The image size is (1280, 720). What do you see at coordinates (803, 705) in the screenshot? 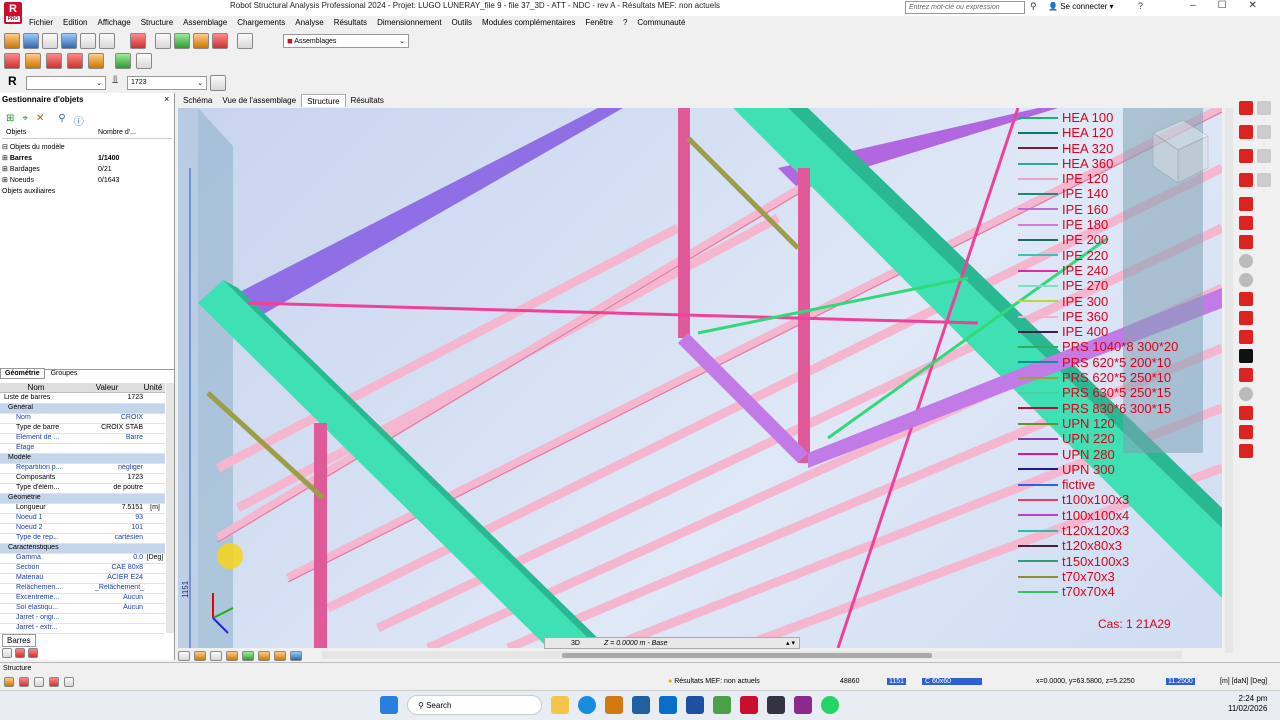
I see `media-icon` at bounding box center [803, 705].